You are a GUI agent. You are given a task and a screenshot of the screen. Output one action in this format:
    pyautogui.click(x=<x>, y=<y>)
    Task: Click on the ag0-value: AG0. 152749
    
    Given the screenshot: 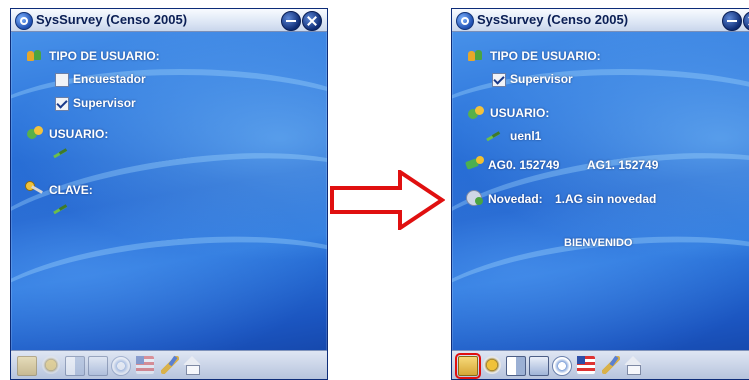 What is the action you would take?
    pyautogui.click(x=524, y=165)
    